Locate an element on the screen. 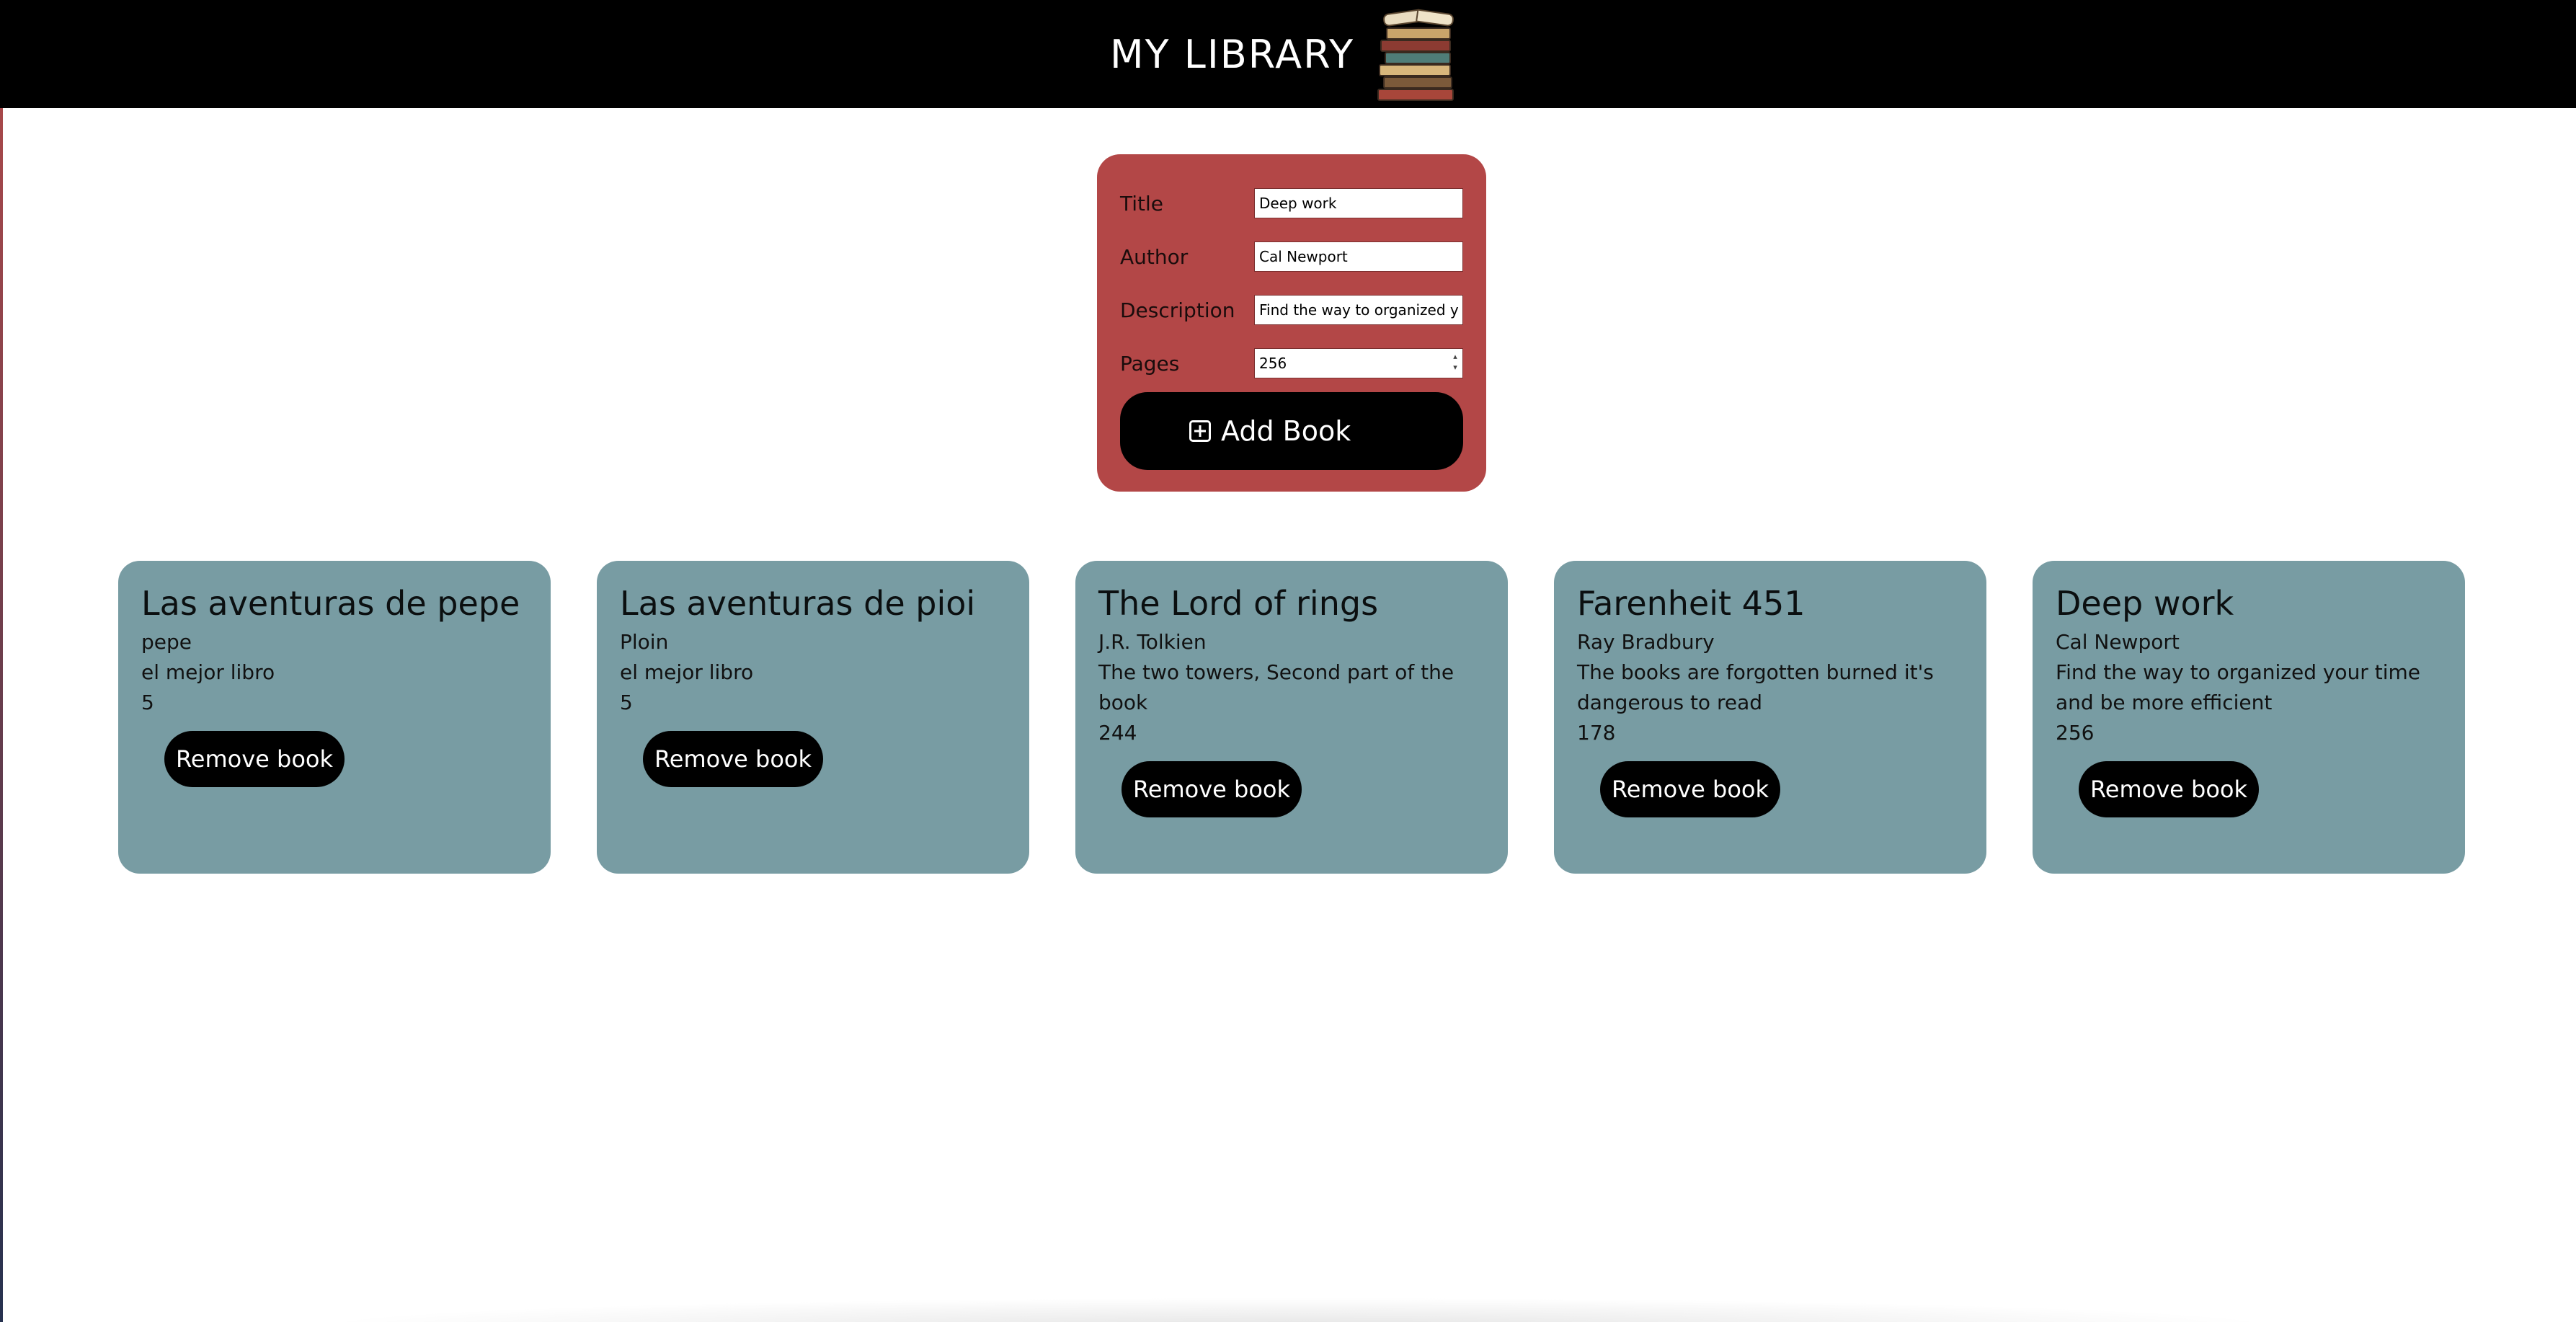  add-book-label: Add Book is located at coordinates (1286, 431).